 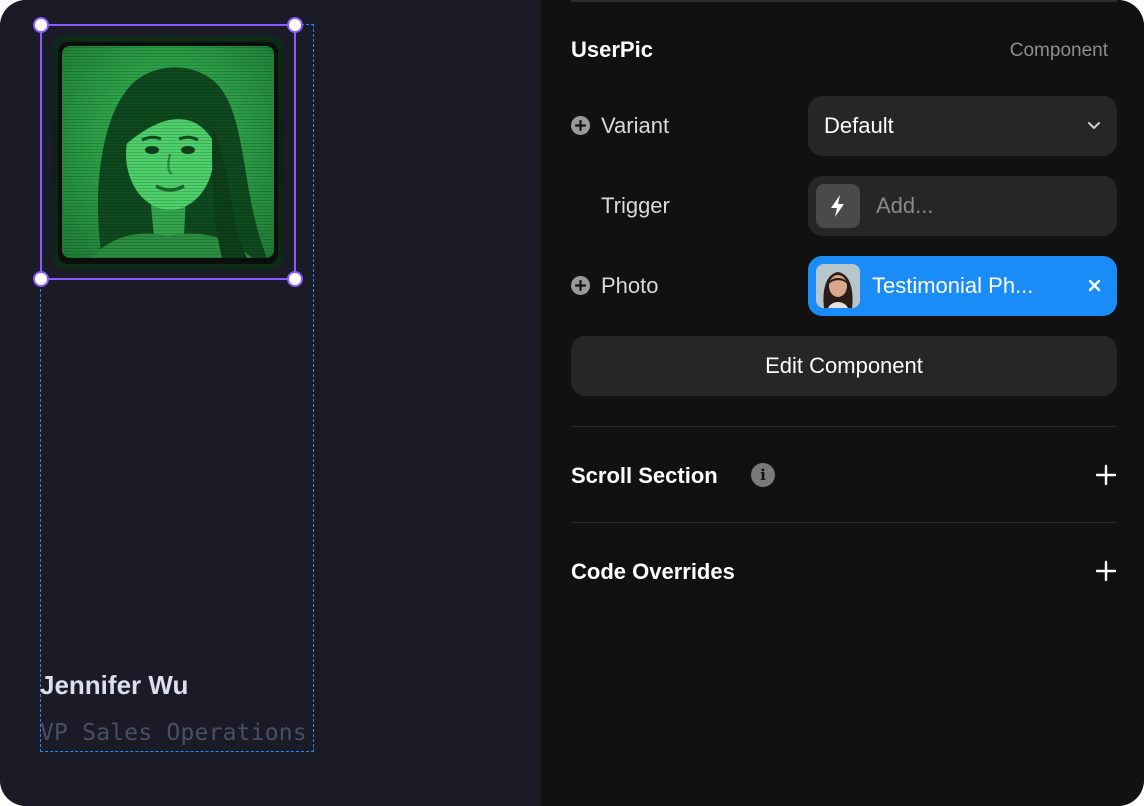 What do you see at coordinates (114, 685) in the screenshot?
I see `person-name: Jennifer Wu` at bounding box center [114, 685].